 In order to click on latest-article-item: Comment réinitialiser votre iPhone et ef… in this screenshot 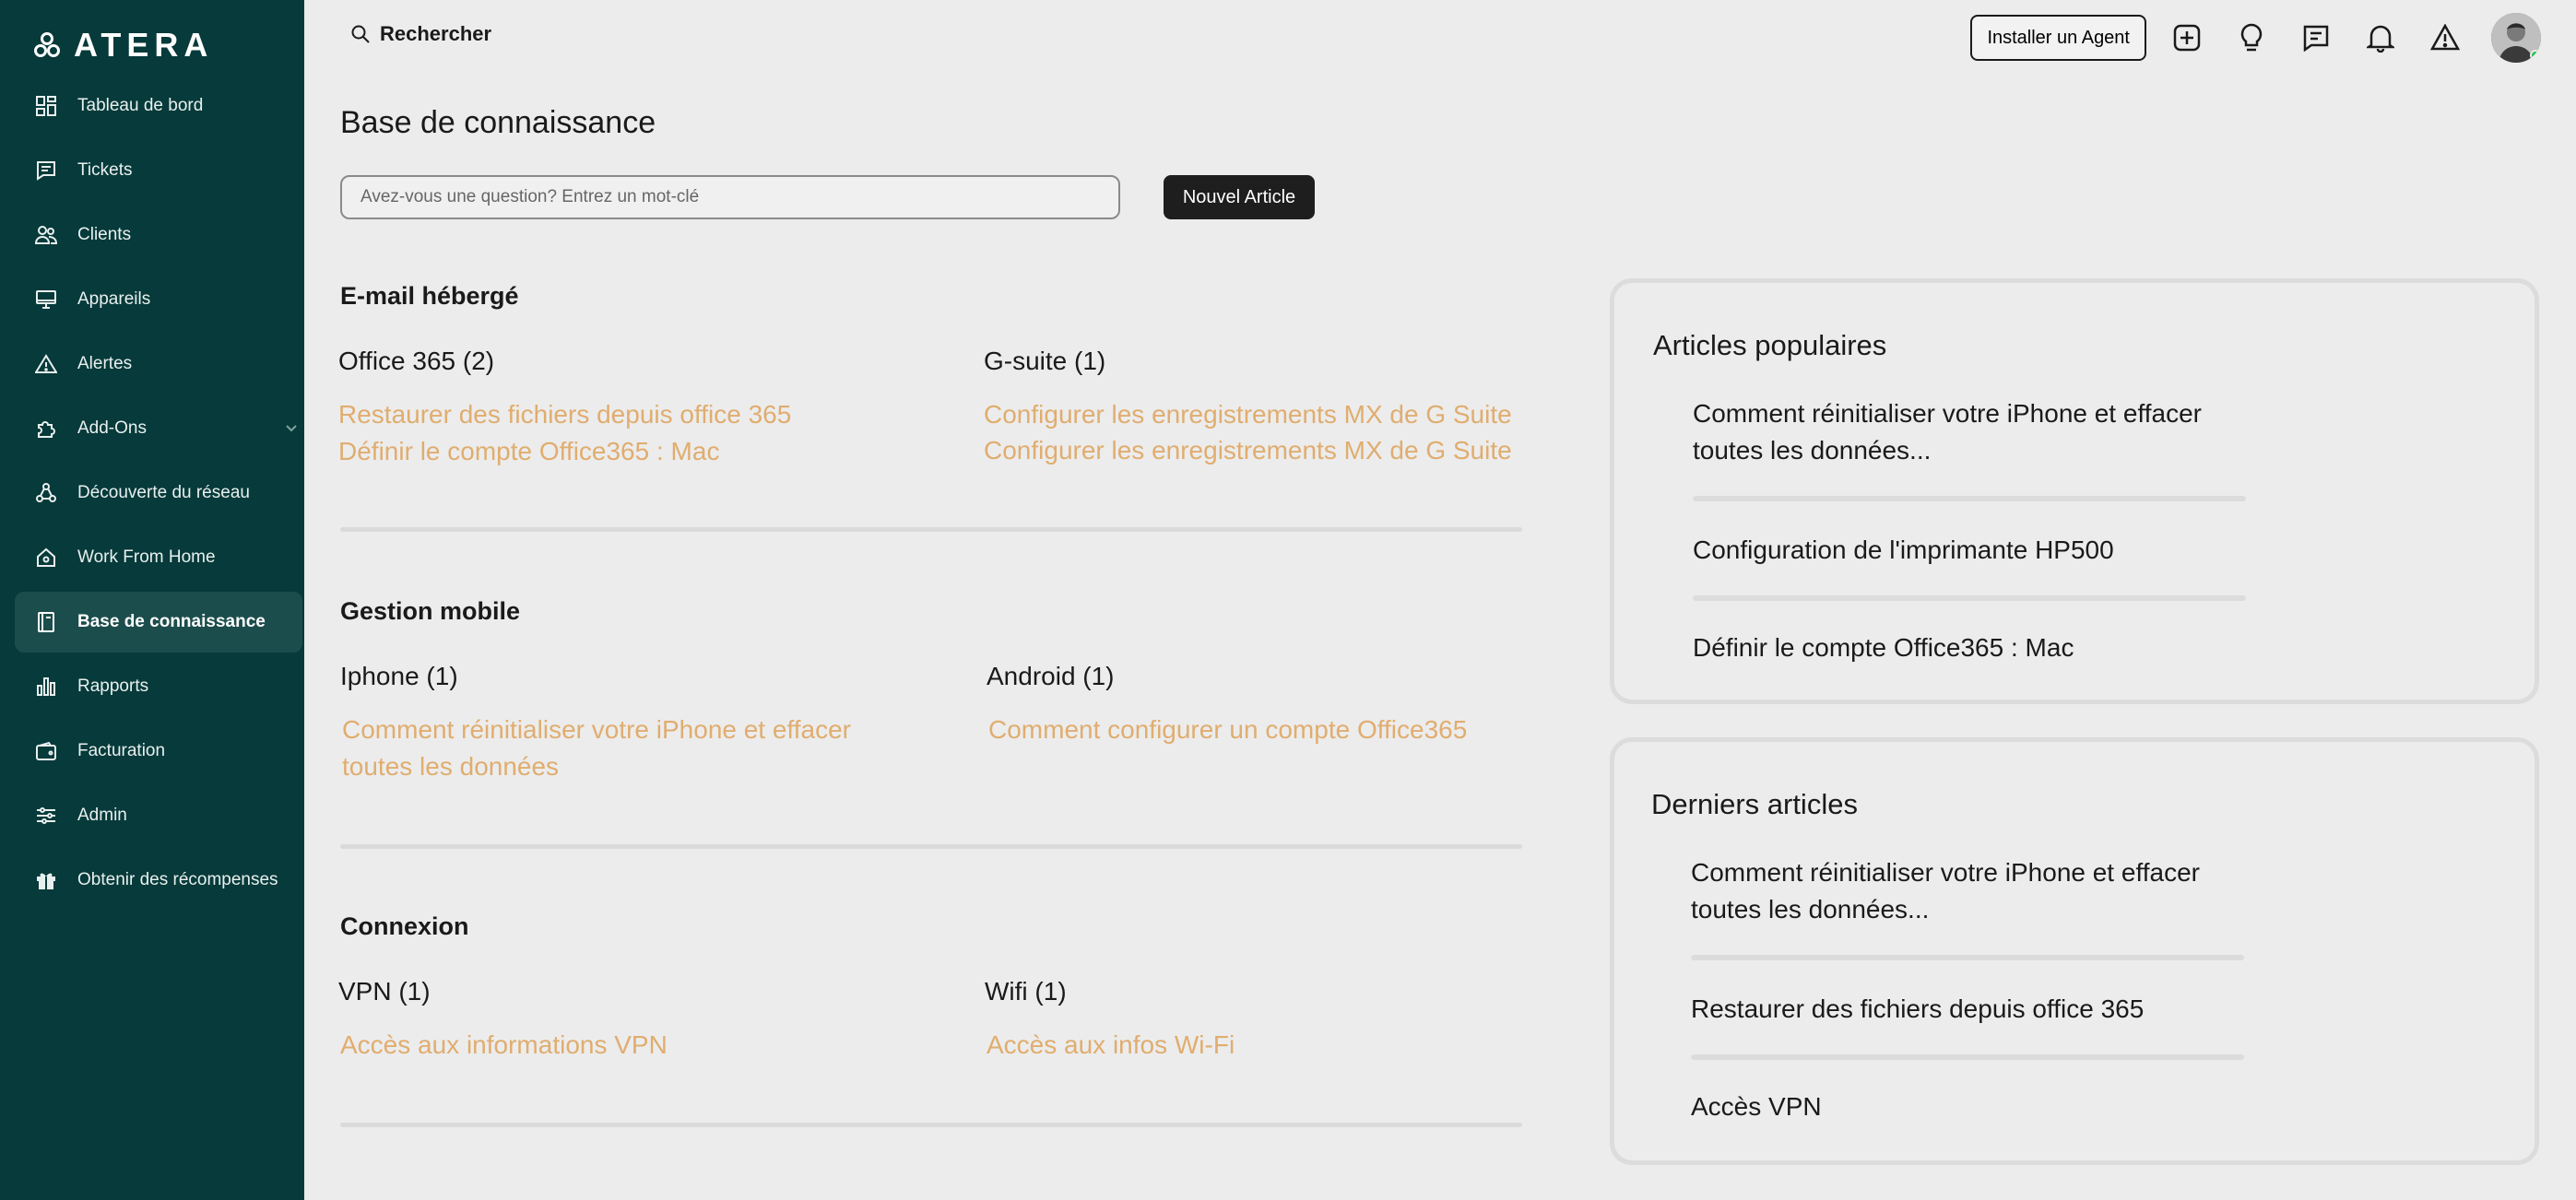, I will do `click(1967, 891)`.